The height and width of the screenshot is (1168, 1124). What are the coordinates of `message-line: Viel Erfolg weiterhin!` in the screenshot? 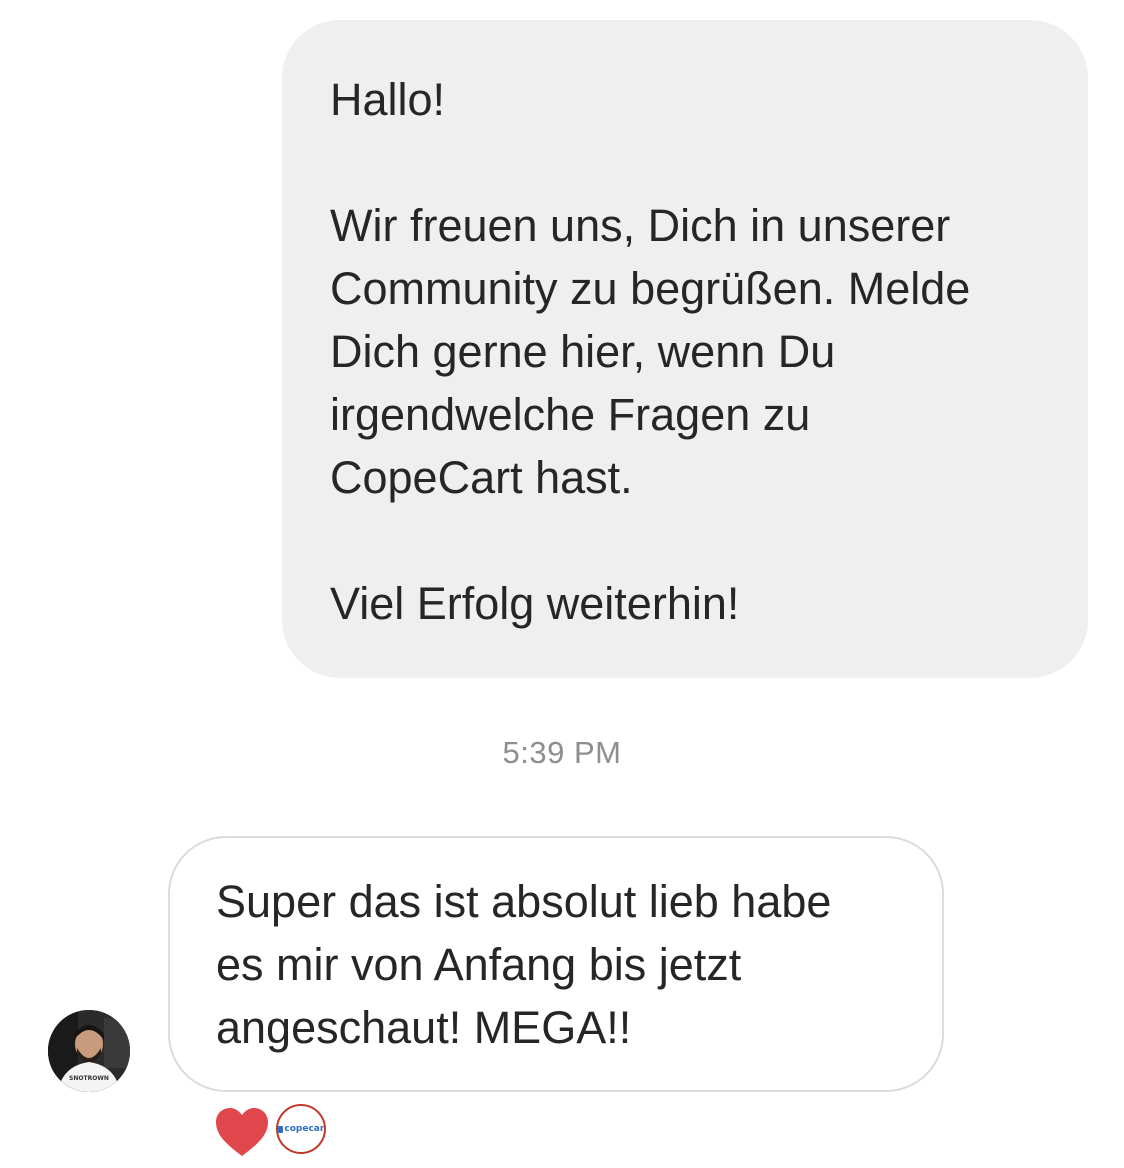 It's located at (535, 603).